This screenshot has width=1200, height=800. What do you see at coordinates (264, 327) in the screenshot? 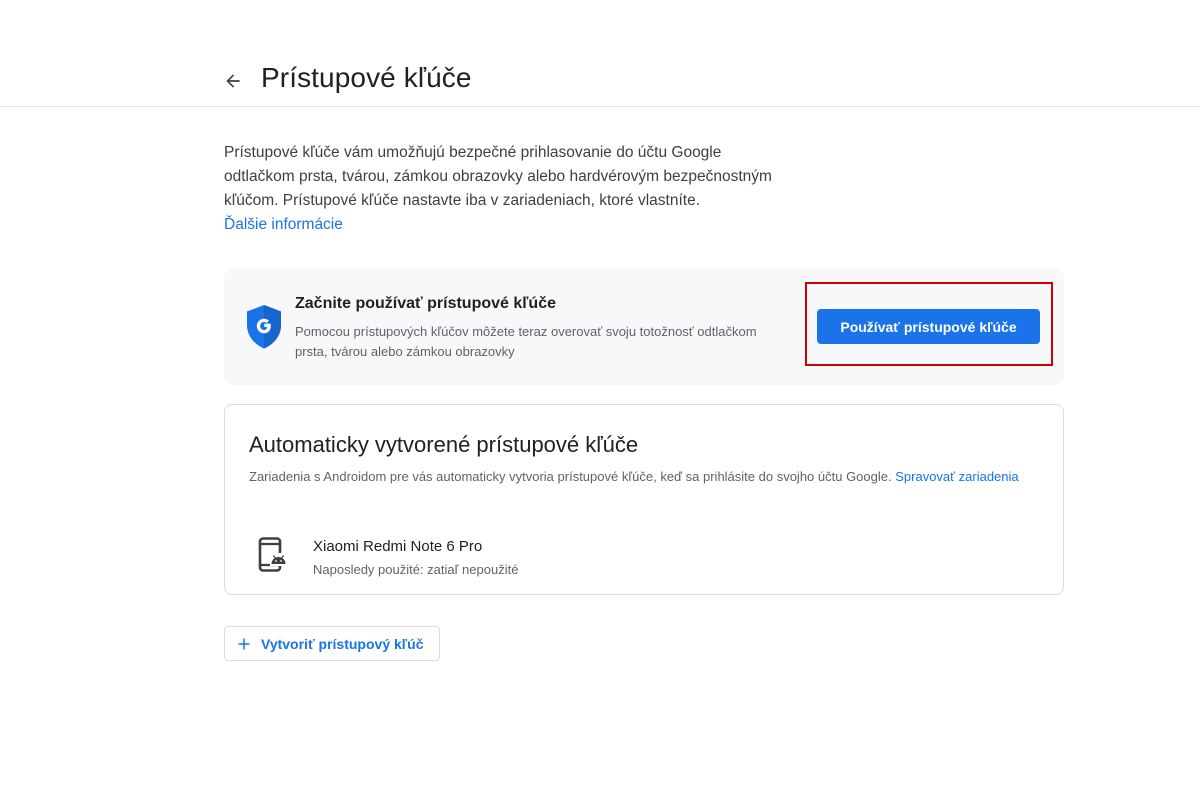
I see `google-shield-icon` at bounding box center [264, 327].